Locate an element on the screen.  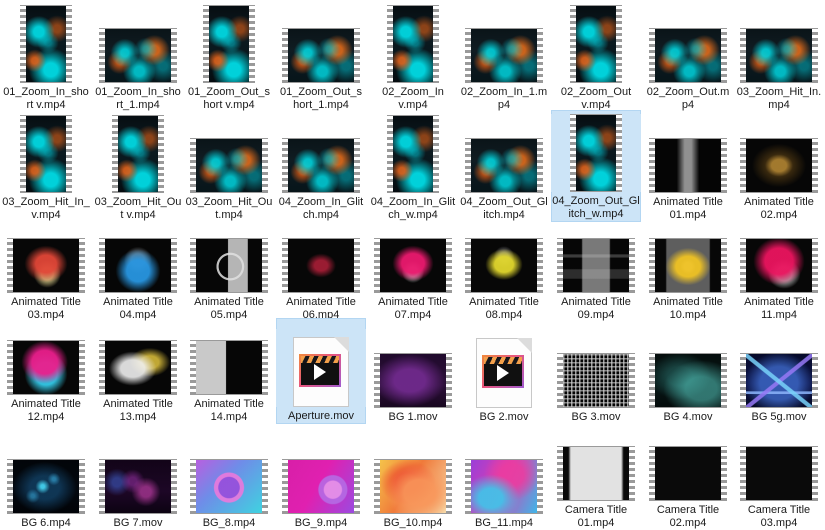
file-item: 03_Zoom_Hit_Out v.mp4 is located at coordinates (138, 166).